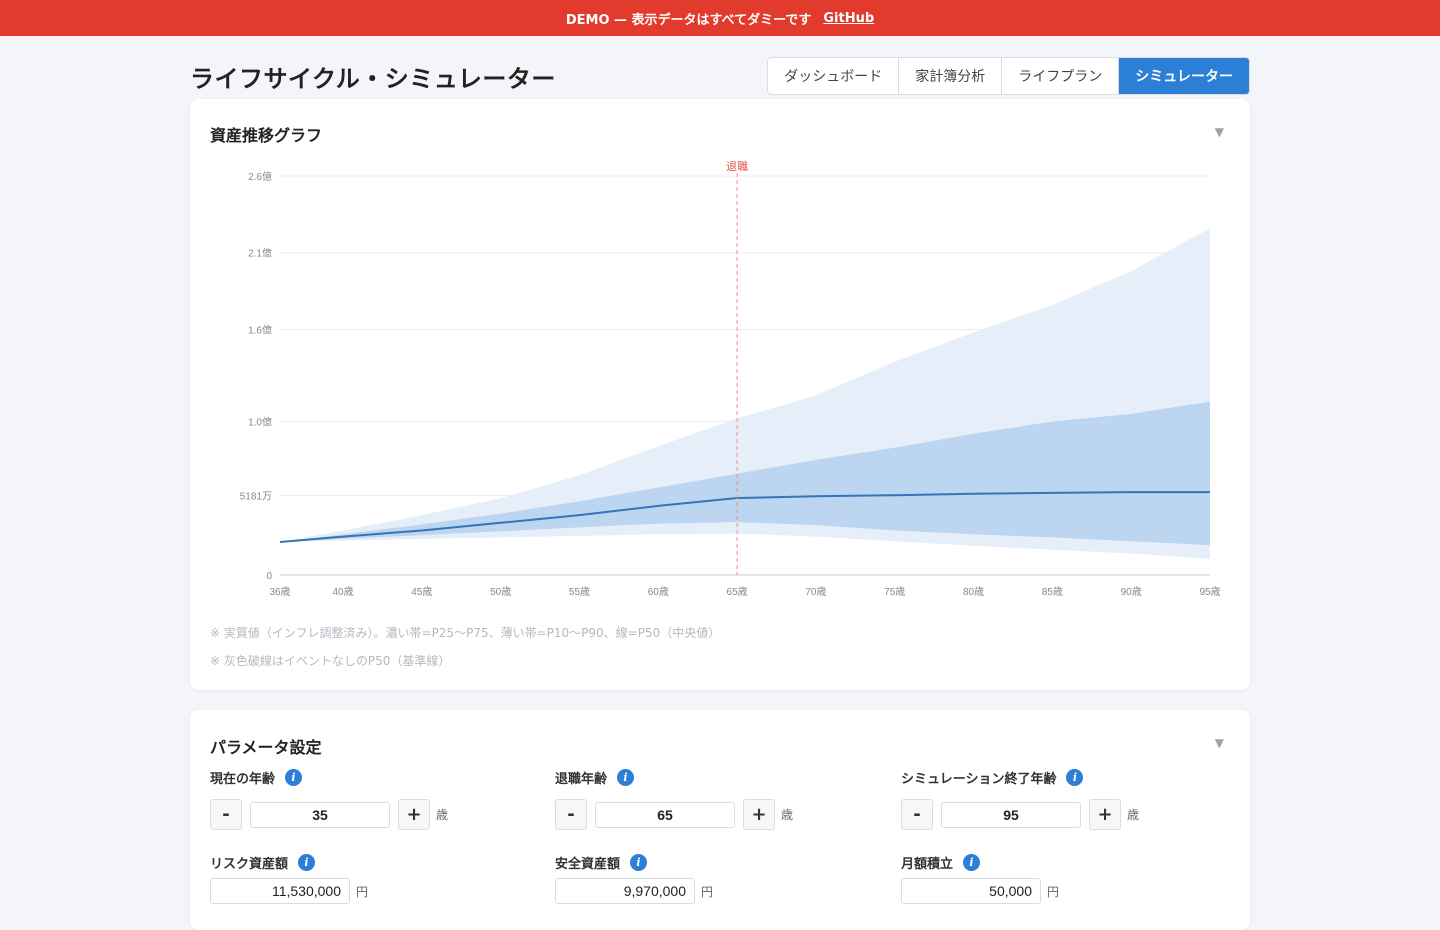  I want to click on end-age-label: シミュレーション終了年齢, so click(979, 779).